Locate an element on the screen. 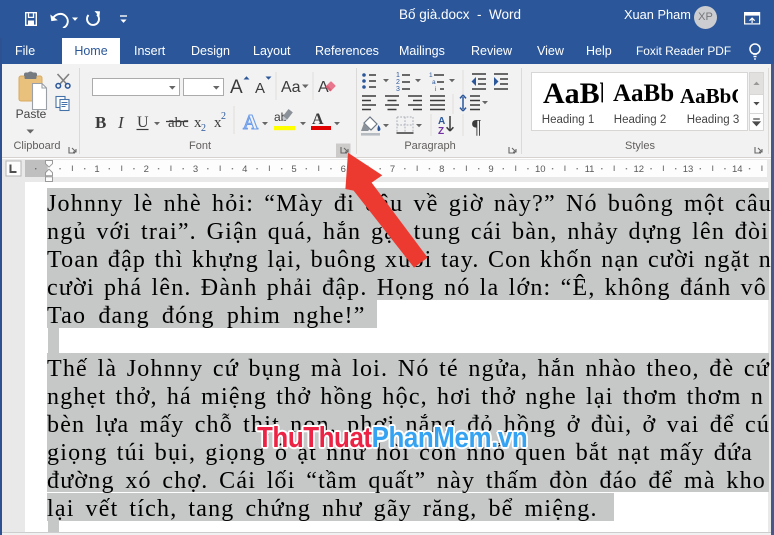  svg-text: 9 is located at coordinates (490, 169).